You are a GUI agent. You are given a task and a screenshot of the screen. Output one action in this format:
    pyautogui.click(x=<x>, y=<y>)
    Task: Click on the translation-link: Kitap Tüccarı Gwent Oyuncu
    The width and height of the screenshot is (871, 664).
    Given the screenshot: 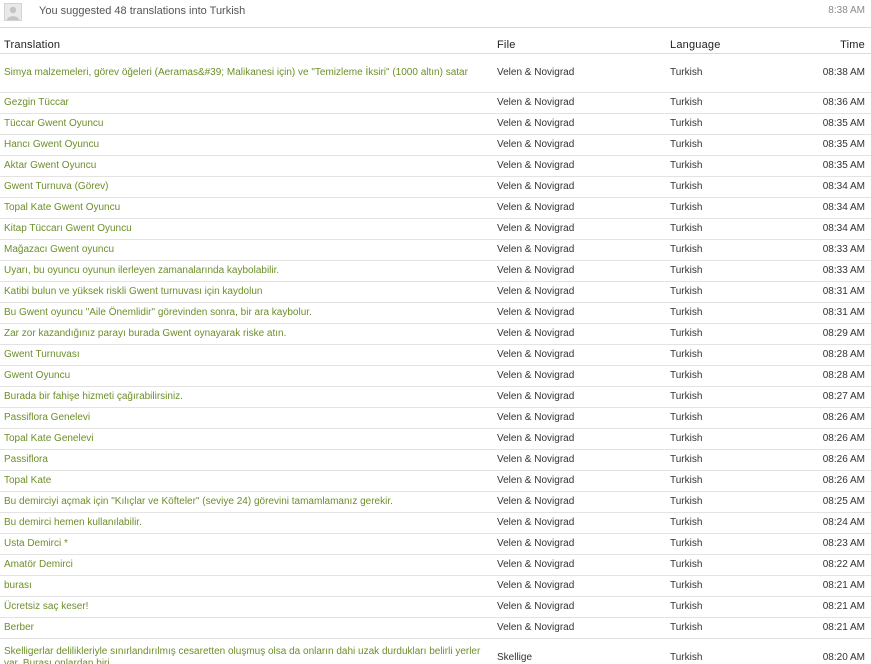 What is the action you would take?
    pyautogui.click(x=246, y=229)
    